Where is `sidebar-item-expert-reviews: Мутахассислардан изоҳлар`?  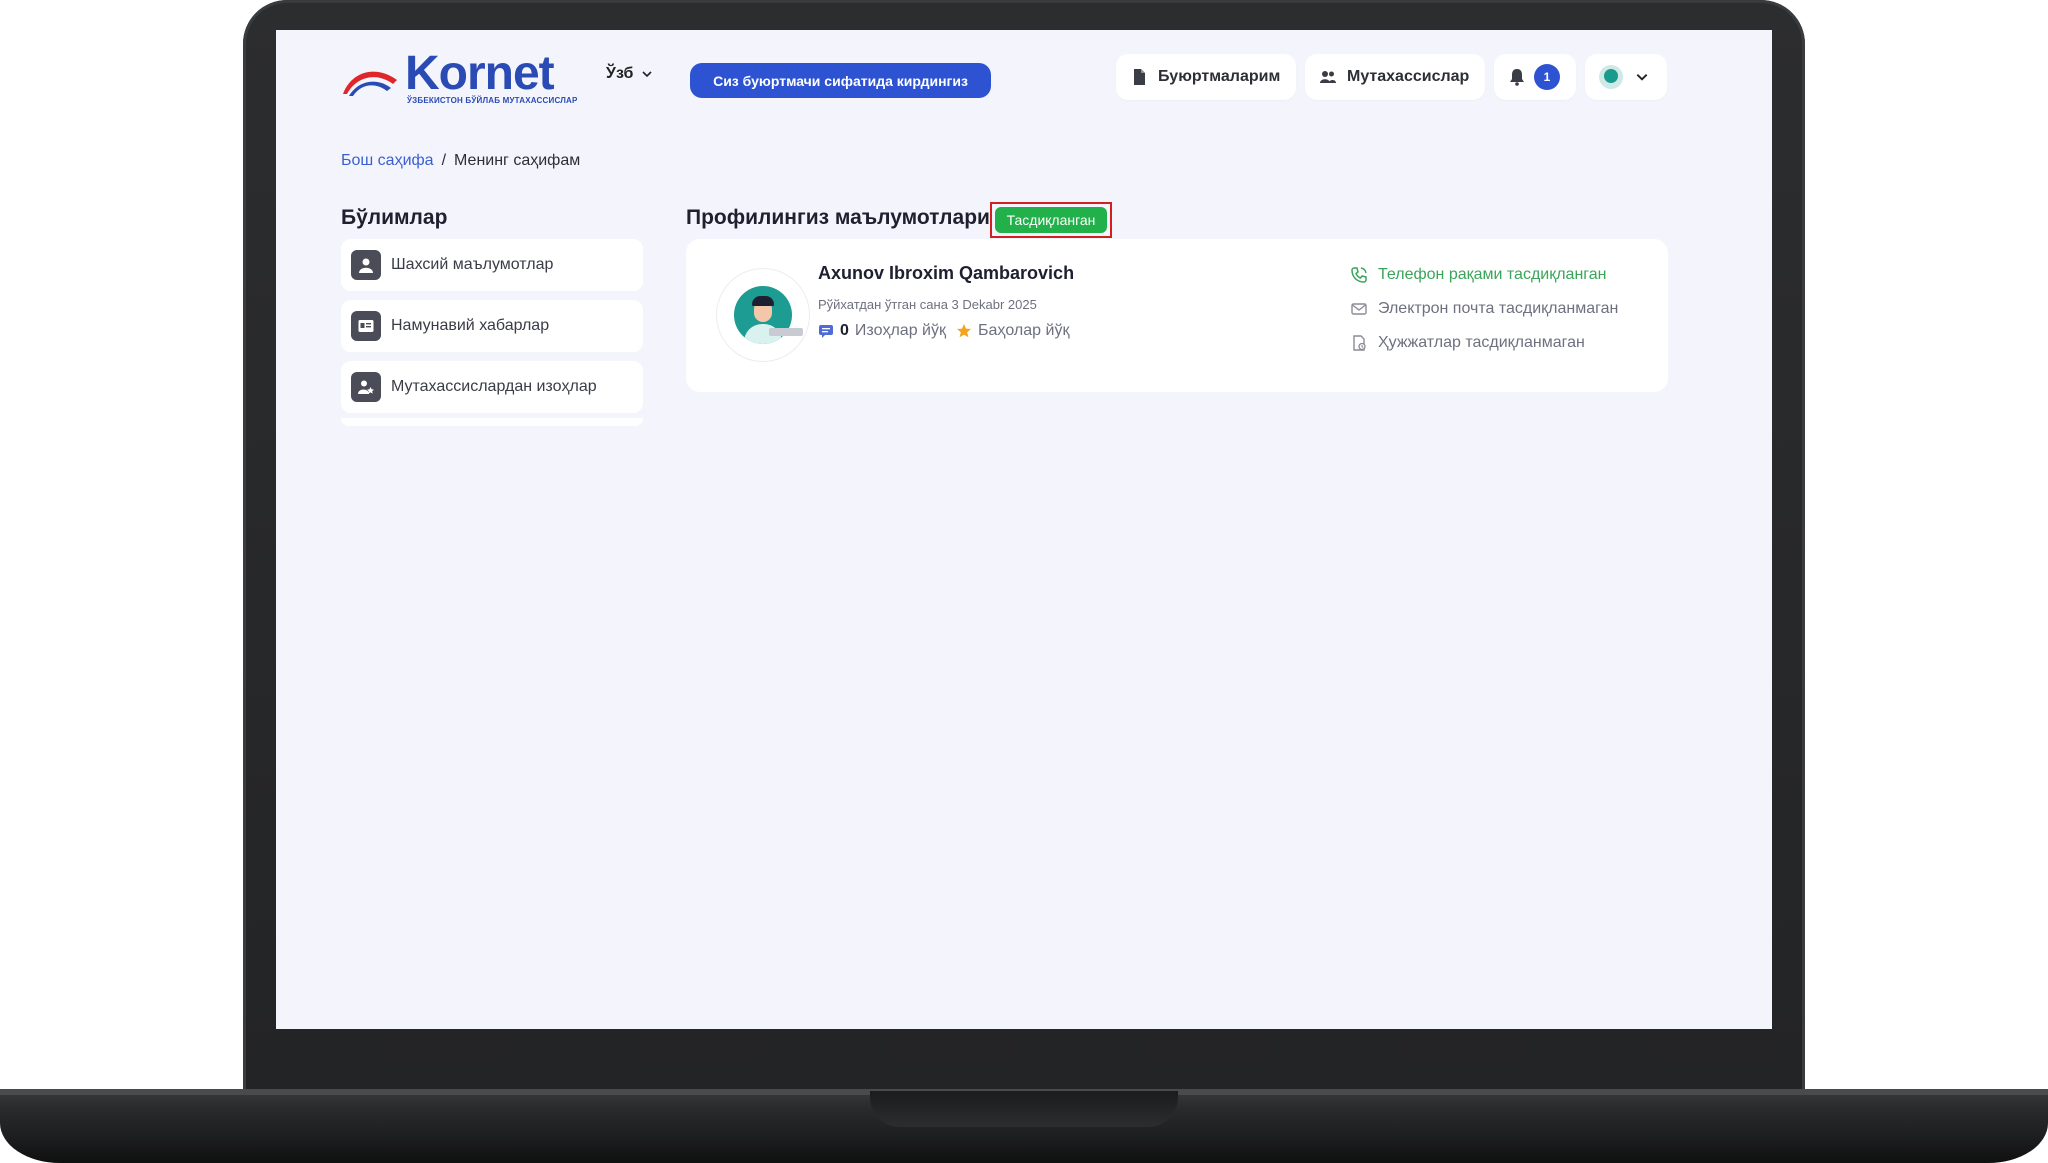
sidebar-item-expert-reviews: Мутахассислардан изоҳлар is located at coordinates (492, 387).